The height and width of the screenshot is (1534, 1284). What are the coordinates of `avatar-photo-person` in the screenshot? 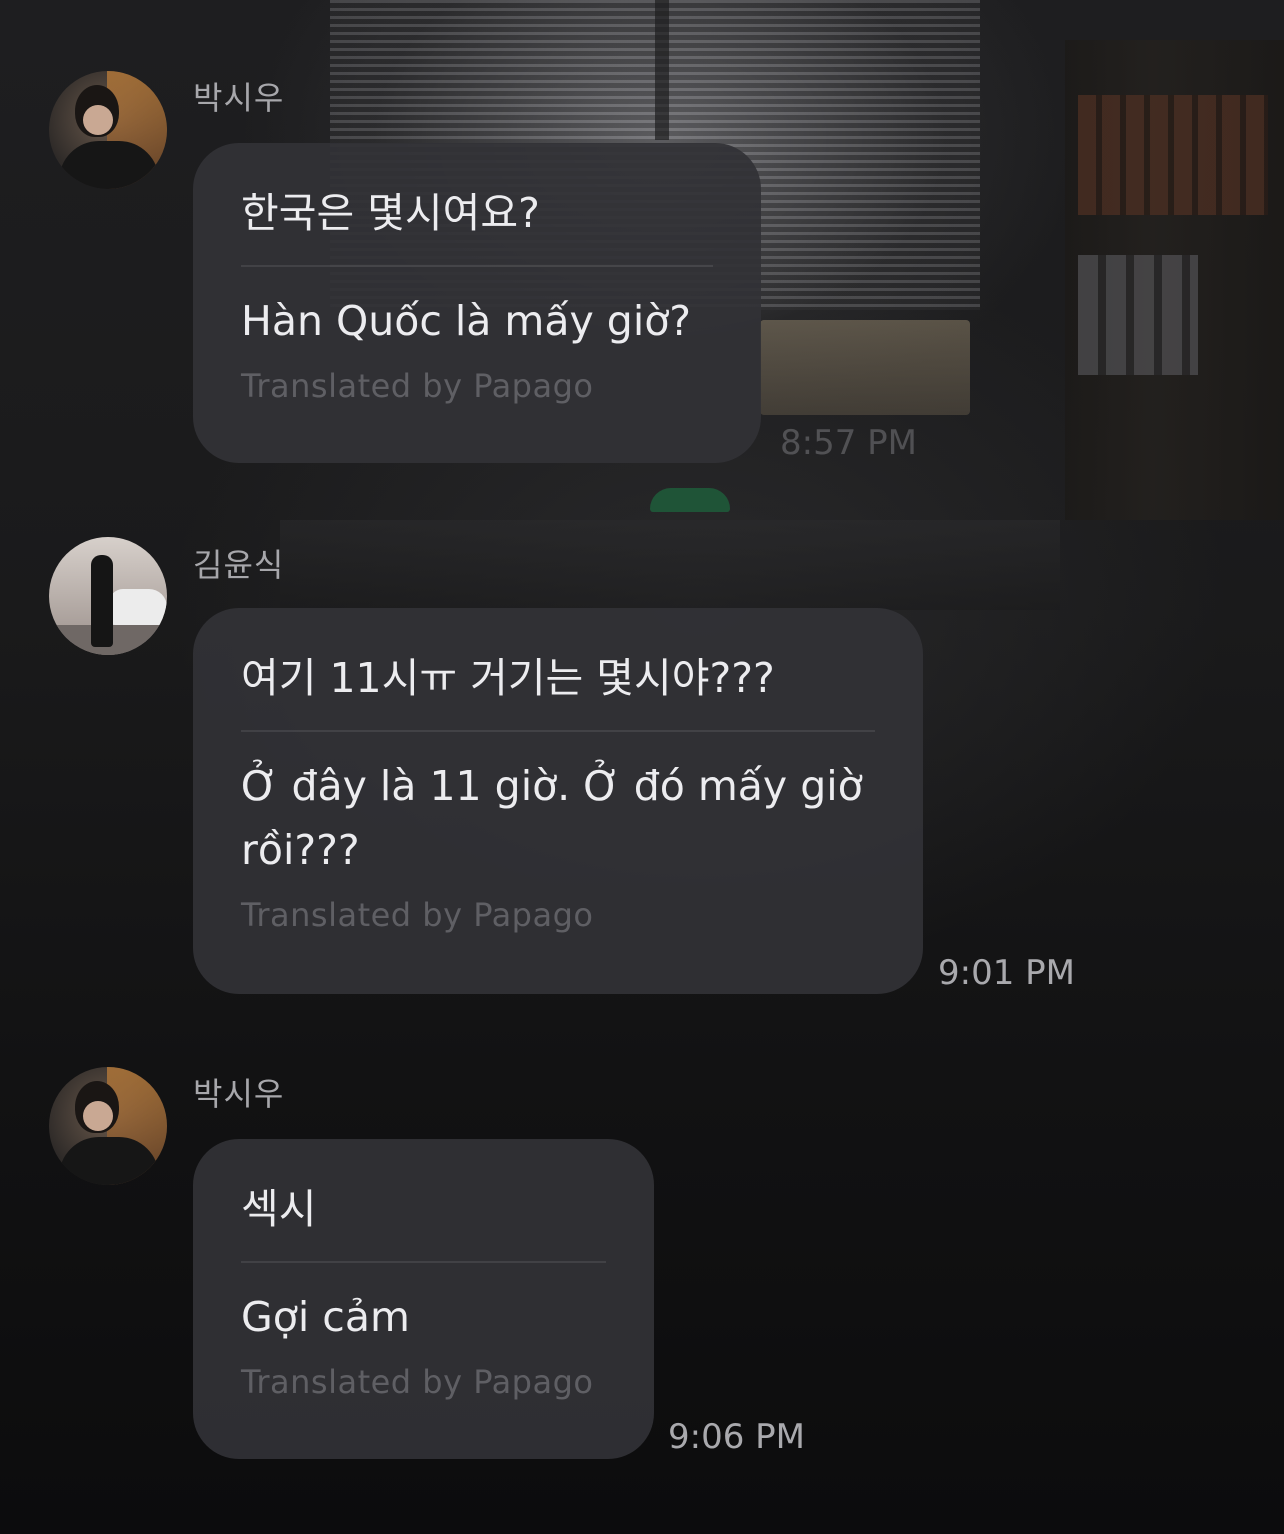 It's located at (102, 601).